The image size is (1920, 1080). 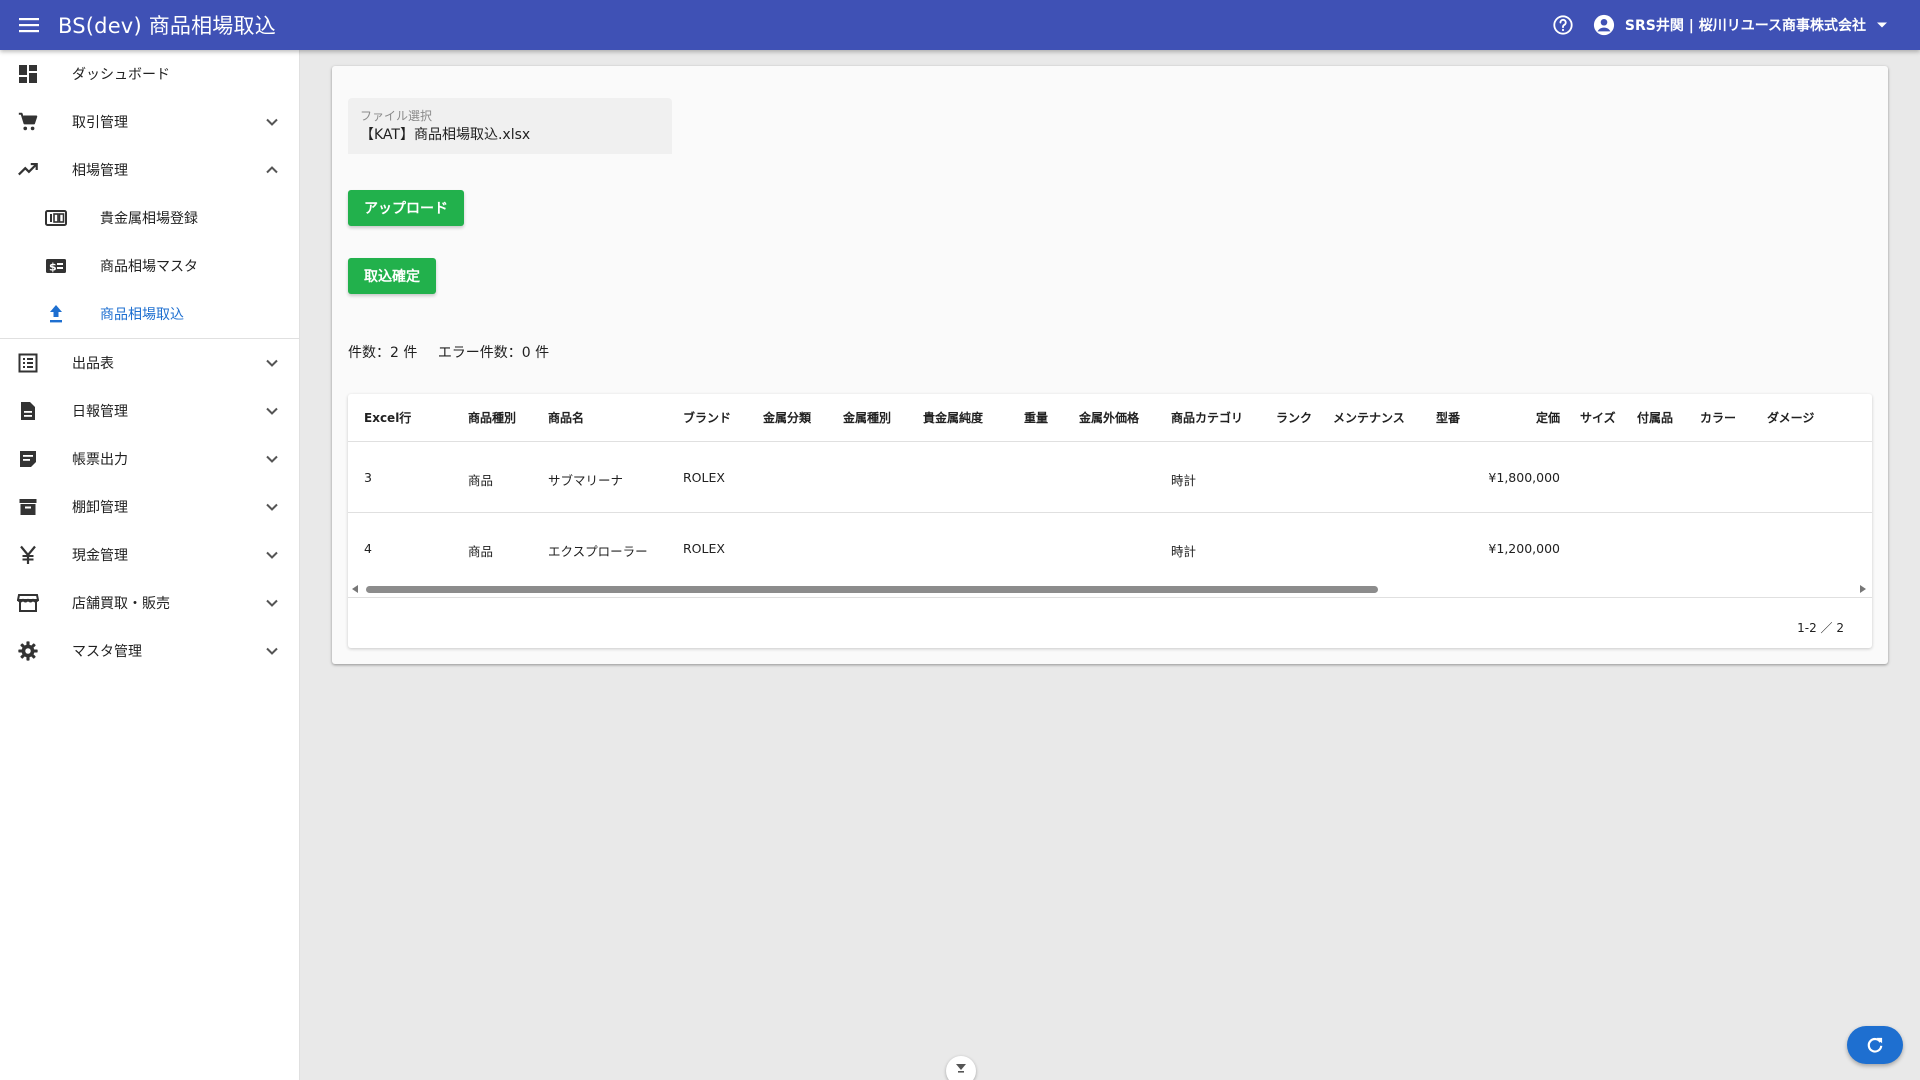 What do you see at coordinates (586, 480) in the screenshot?
I see `table-cell: サブマリーナ` at bounding box center [586, 480].